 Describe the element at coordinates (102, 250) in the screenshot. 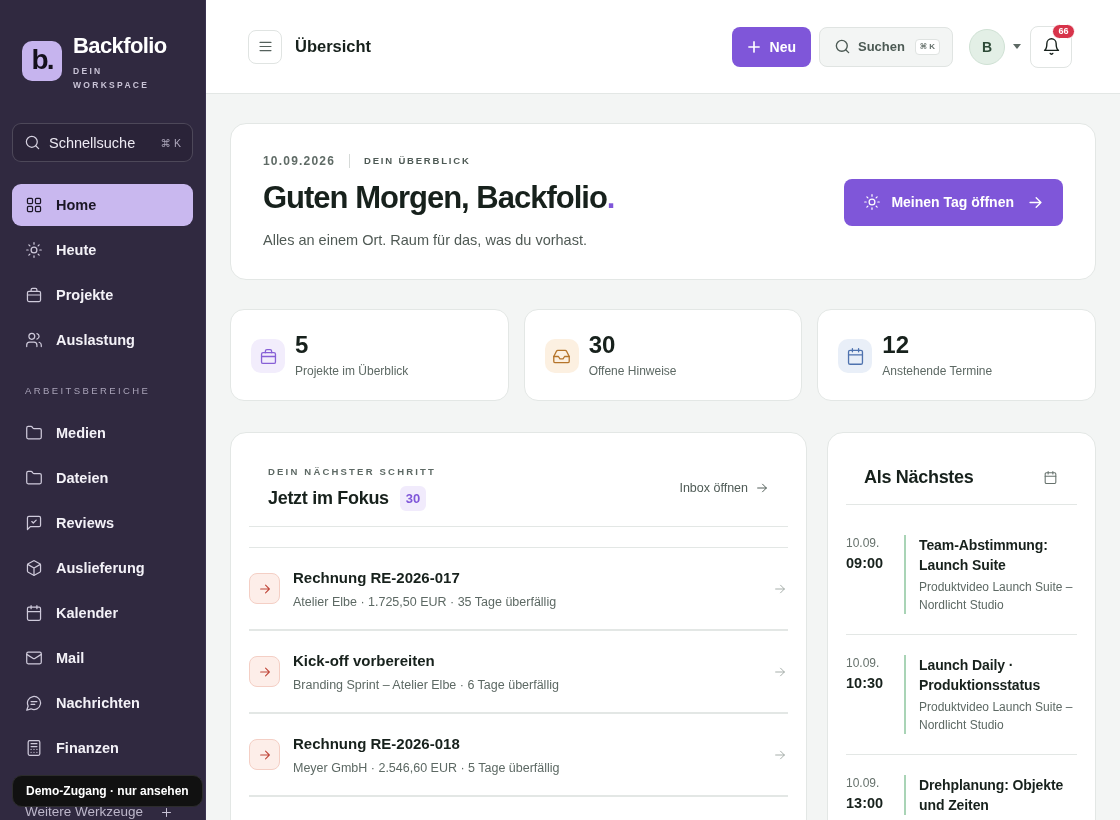

I see `nav-item: Heute` at that location.